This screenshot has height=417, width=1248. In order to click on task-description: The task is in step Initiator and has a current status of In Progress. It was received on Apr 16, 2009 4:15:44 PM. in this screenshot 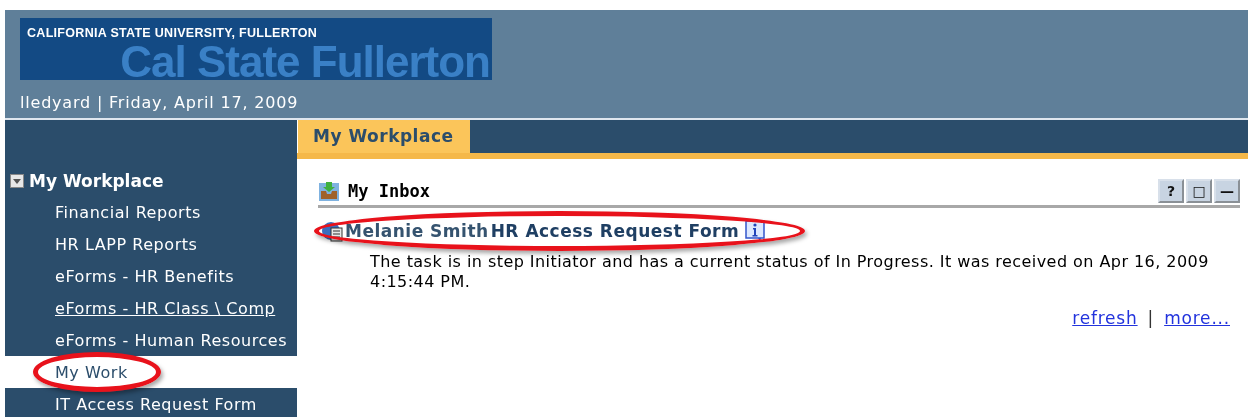, I will do `click(789, 271)`.